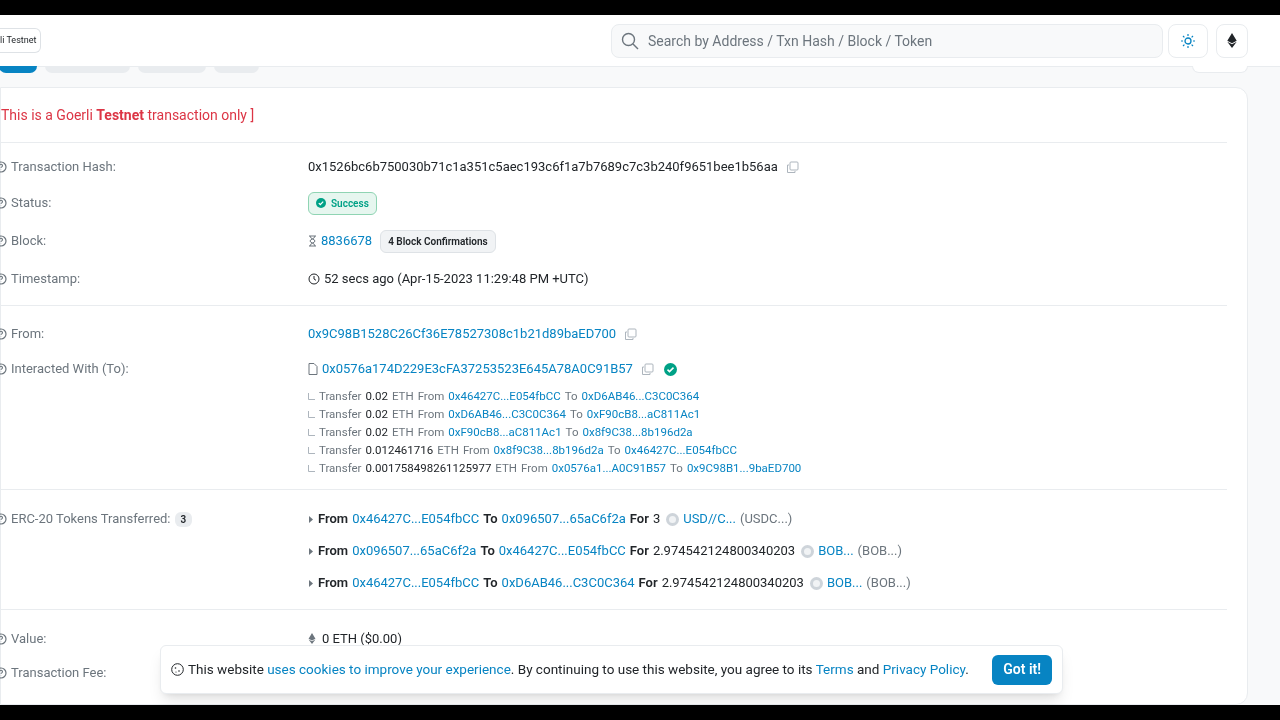  I want to click on cookie-policy-link: uses cookies to improve your experience, so click(389, 669).